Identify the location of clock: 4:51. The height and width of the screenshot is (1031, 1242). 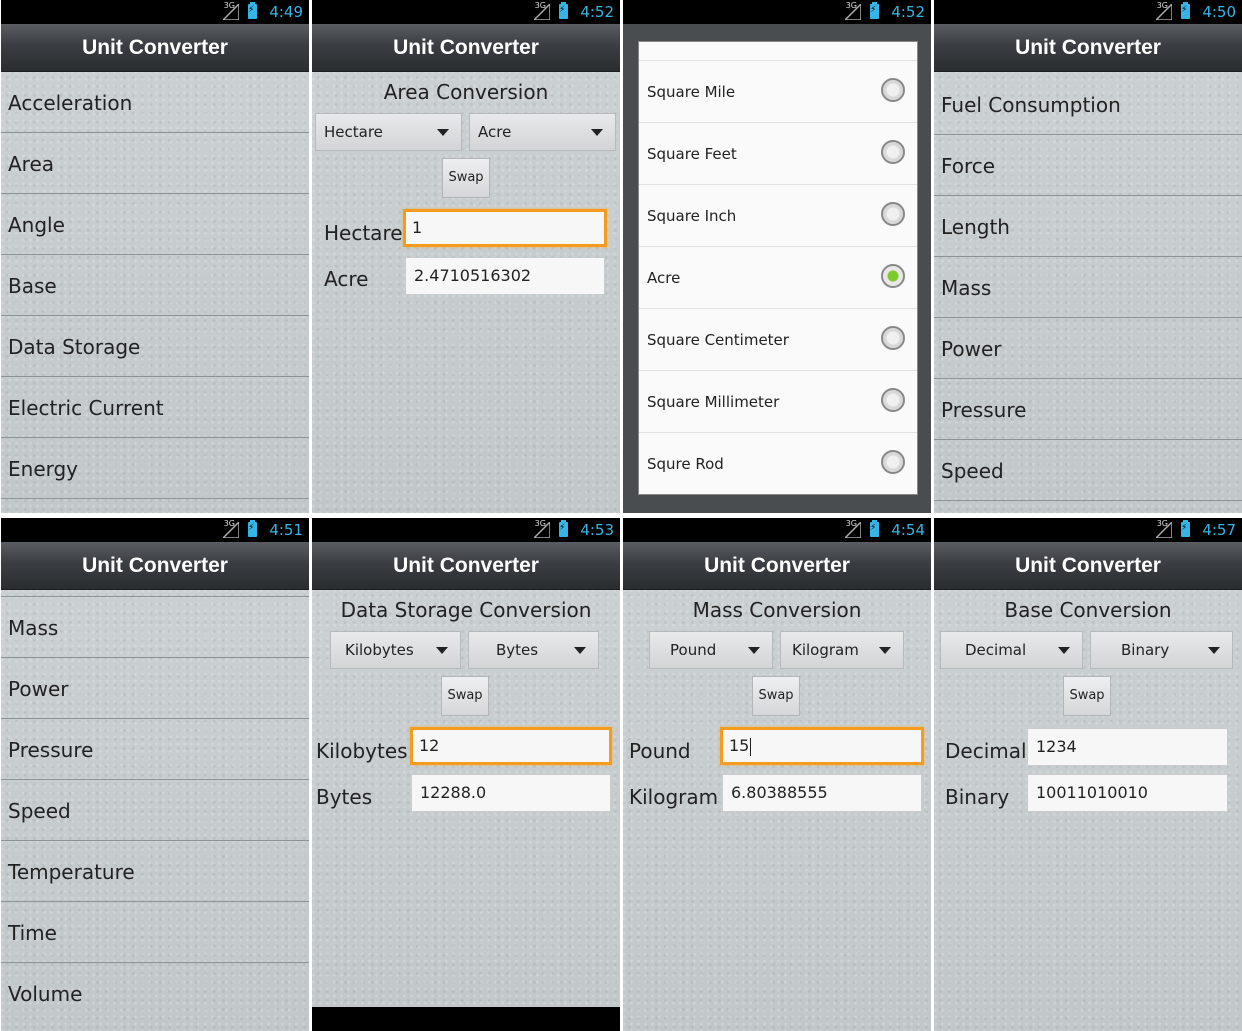
(286, 530).